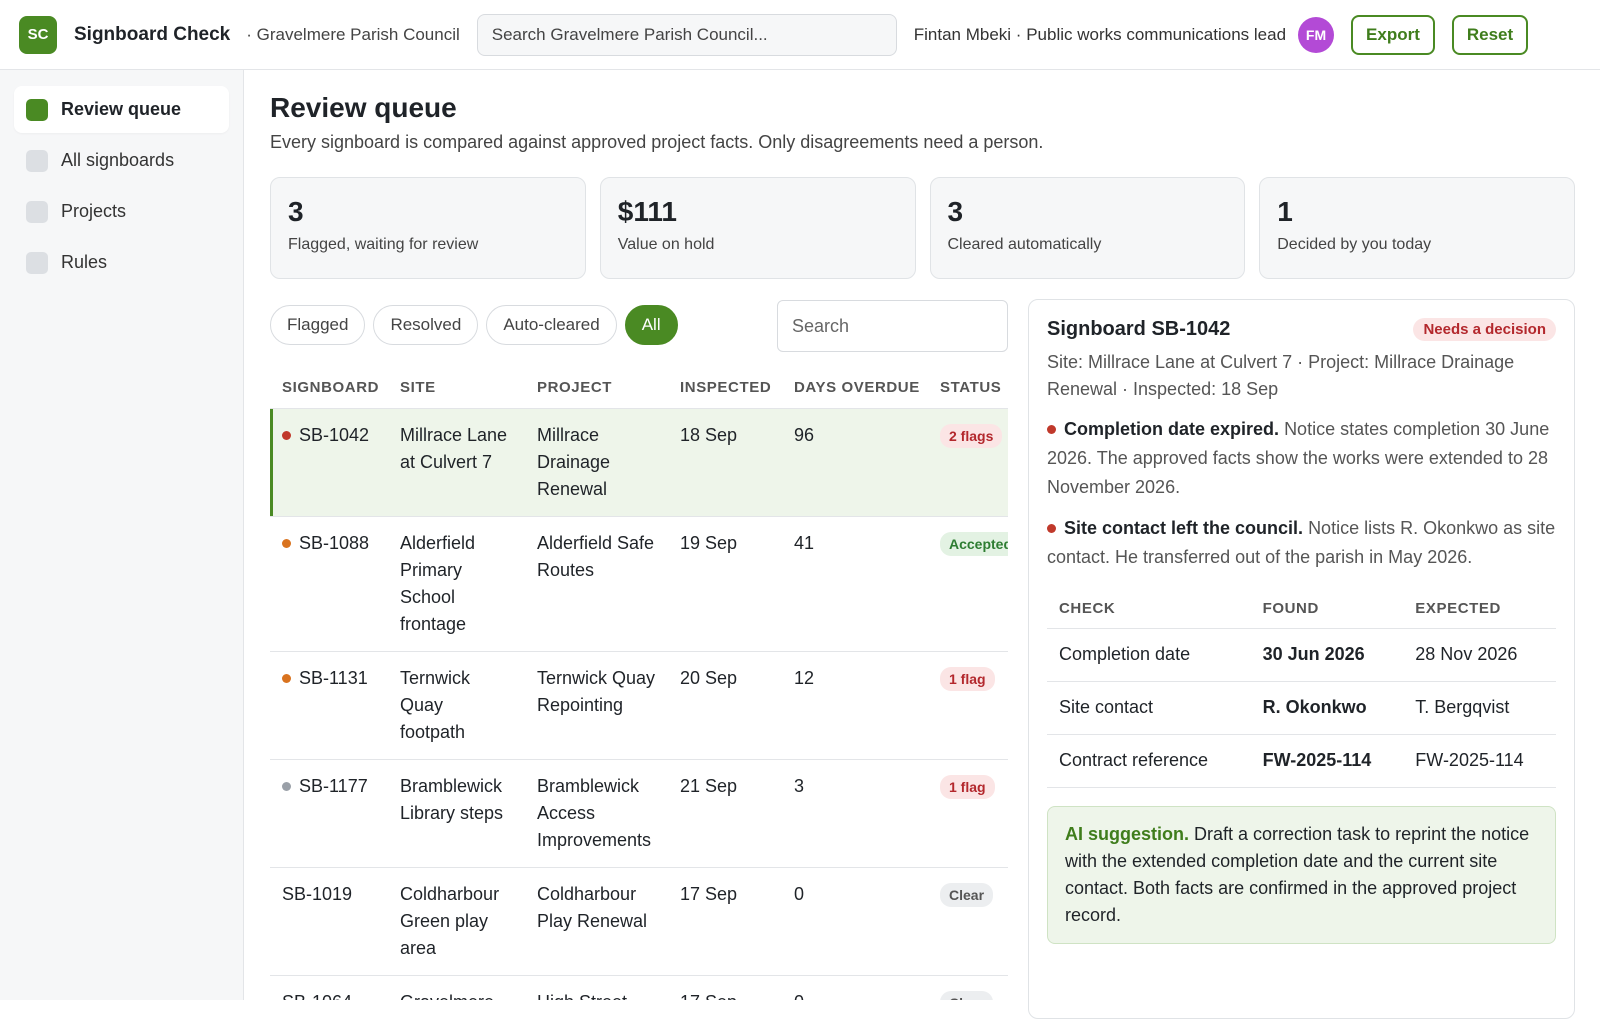 This screenshot has width=1600, height=1019. What do you see at coordinates (37, 211) in the screenshot?
I see `projects-icon` at bounding box center [37, 211].